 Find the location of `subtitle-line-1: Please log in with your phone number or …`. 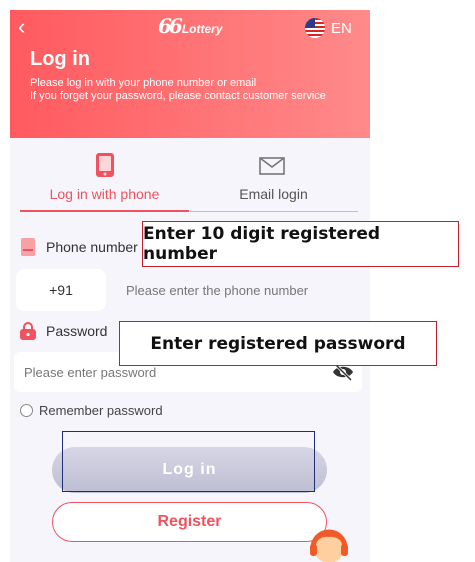

subtitle-line-1: Please log in with your phone number or … is located at coordinates (143, 83).